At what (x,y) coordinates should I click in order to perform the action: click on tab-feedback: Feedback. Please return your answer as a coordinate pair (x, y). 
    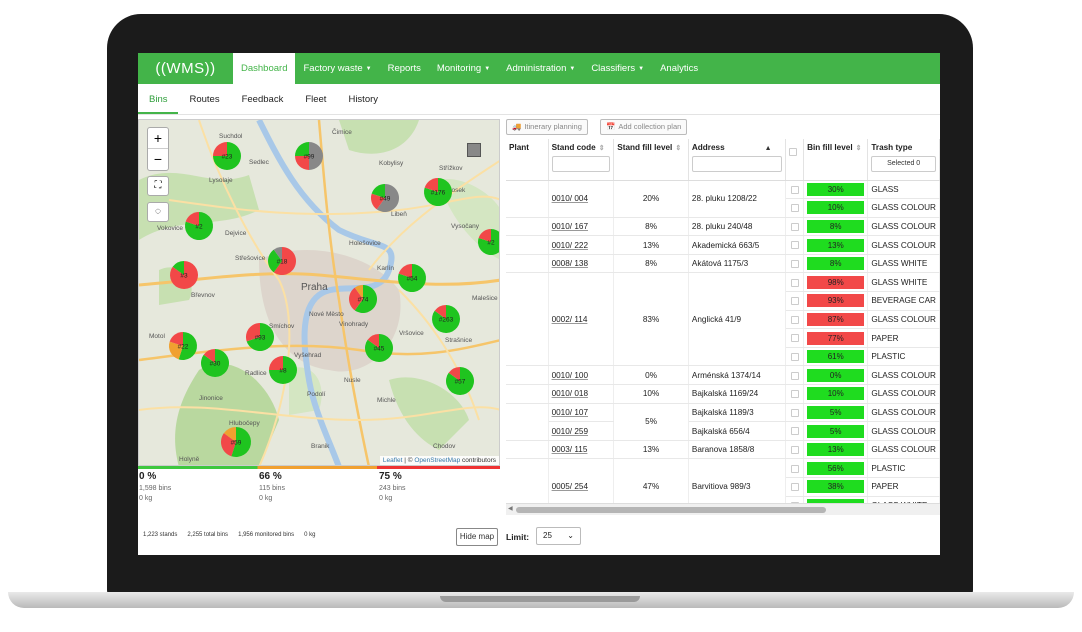
    Looking at the image, I should click on (263, 104).